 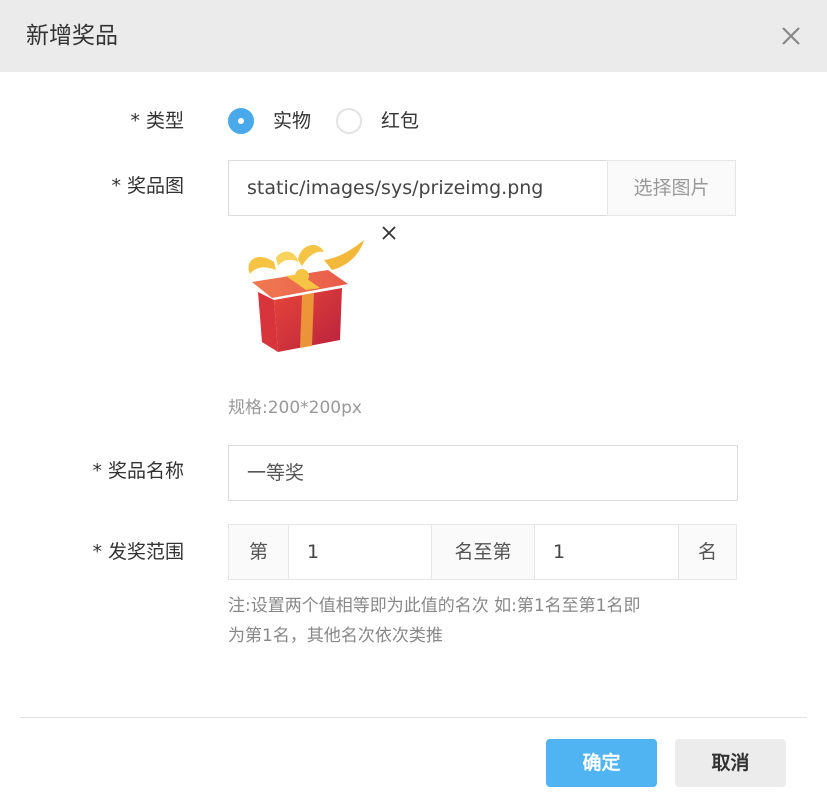 What do you see at coordinates (164, 121) in the screenshot?
I see `type-label-text: 类型` at bounding box center [164, 121].